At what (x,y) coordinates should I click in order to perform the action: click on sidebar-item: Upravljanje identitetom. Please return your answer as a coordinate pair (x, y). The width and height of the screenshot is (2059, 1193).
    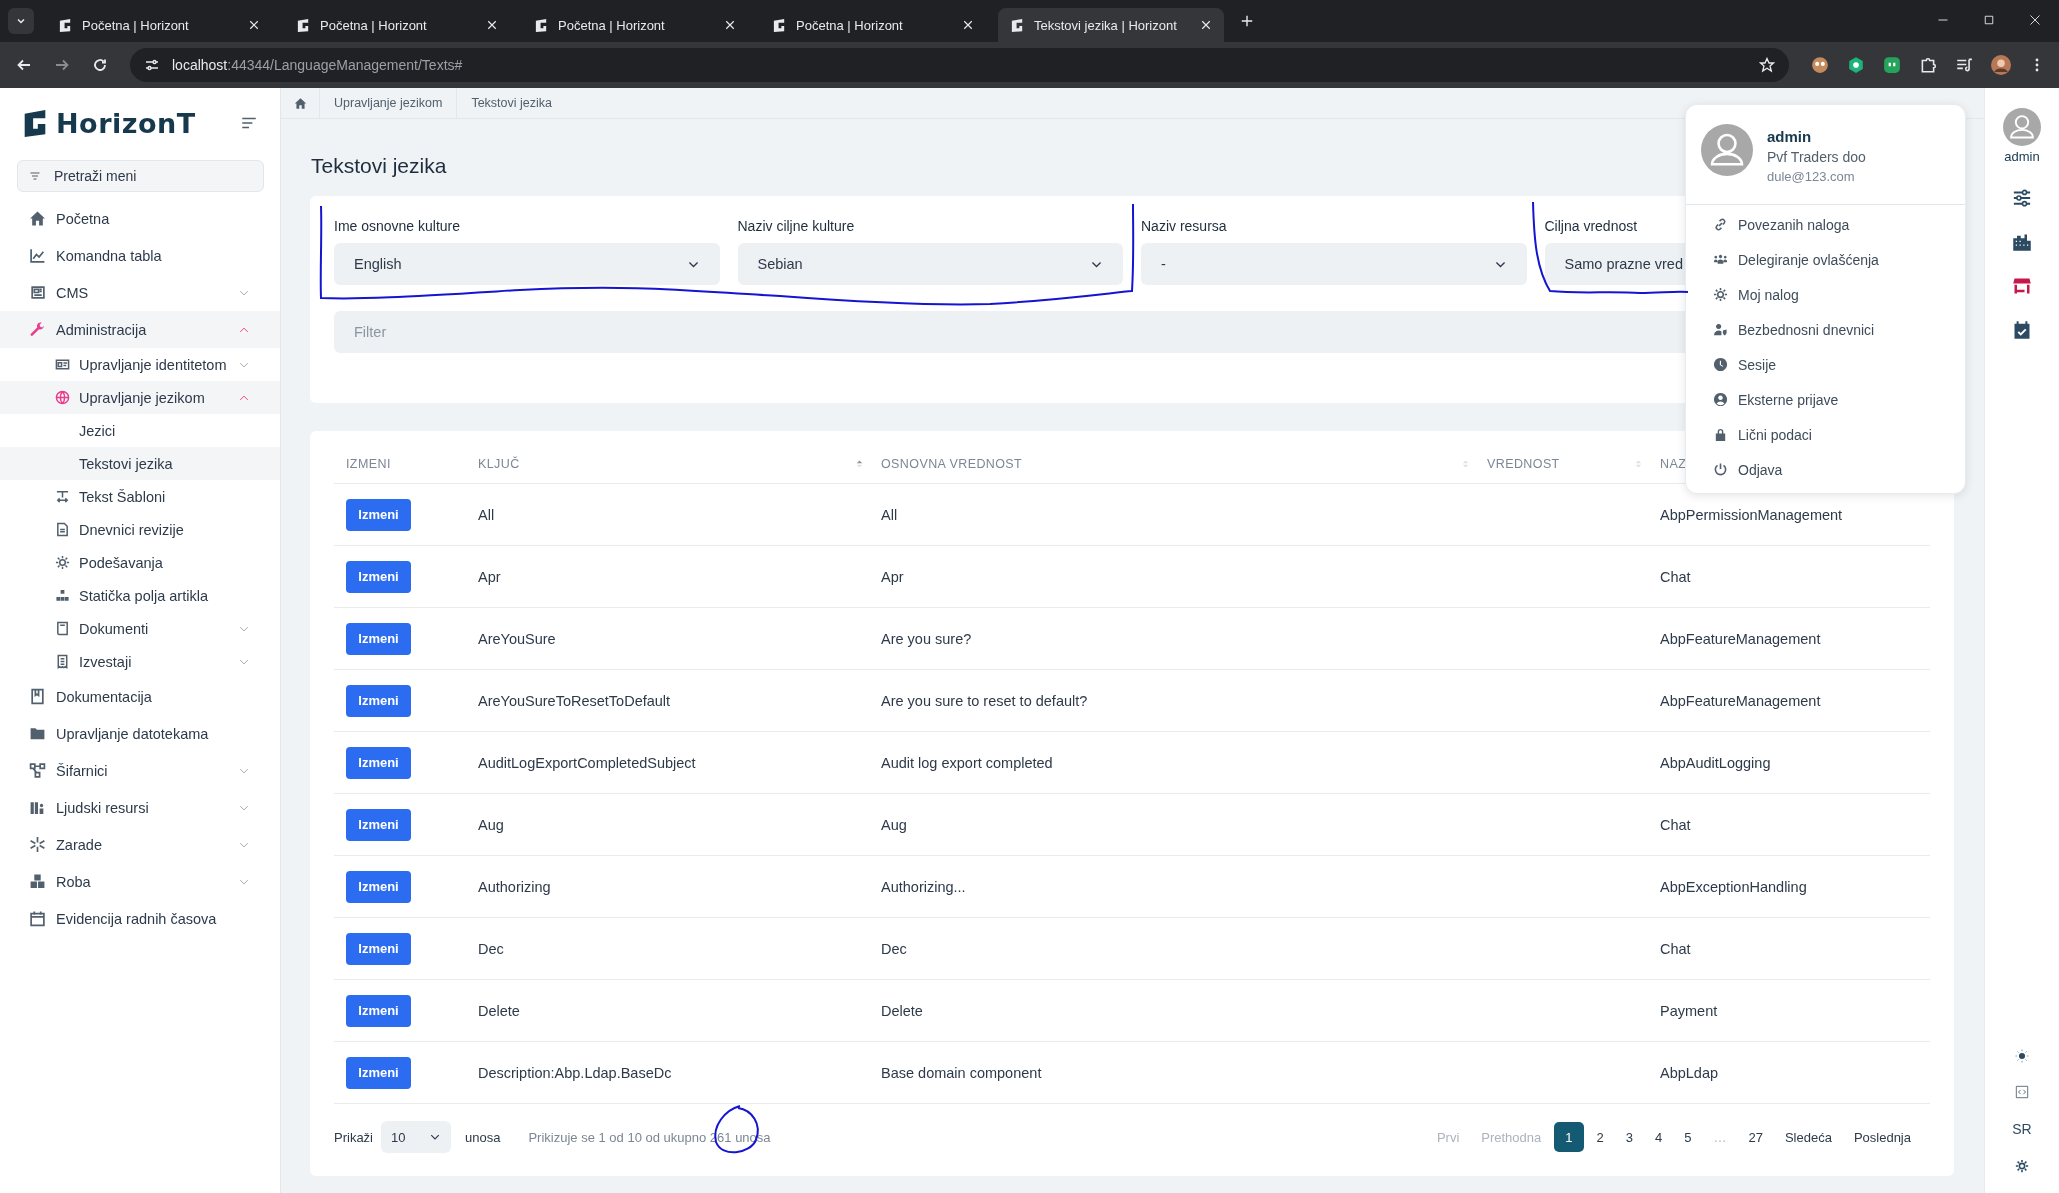
    Looking at the image, I should click on (140, 364).